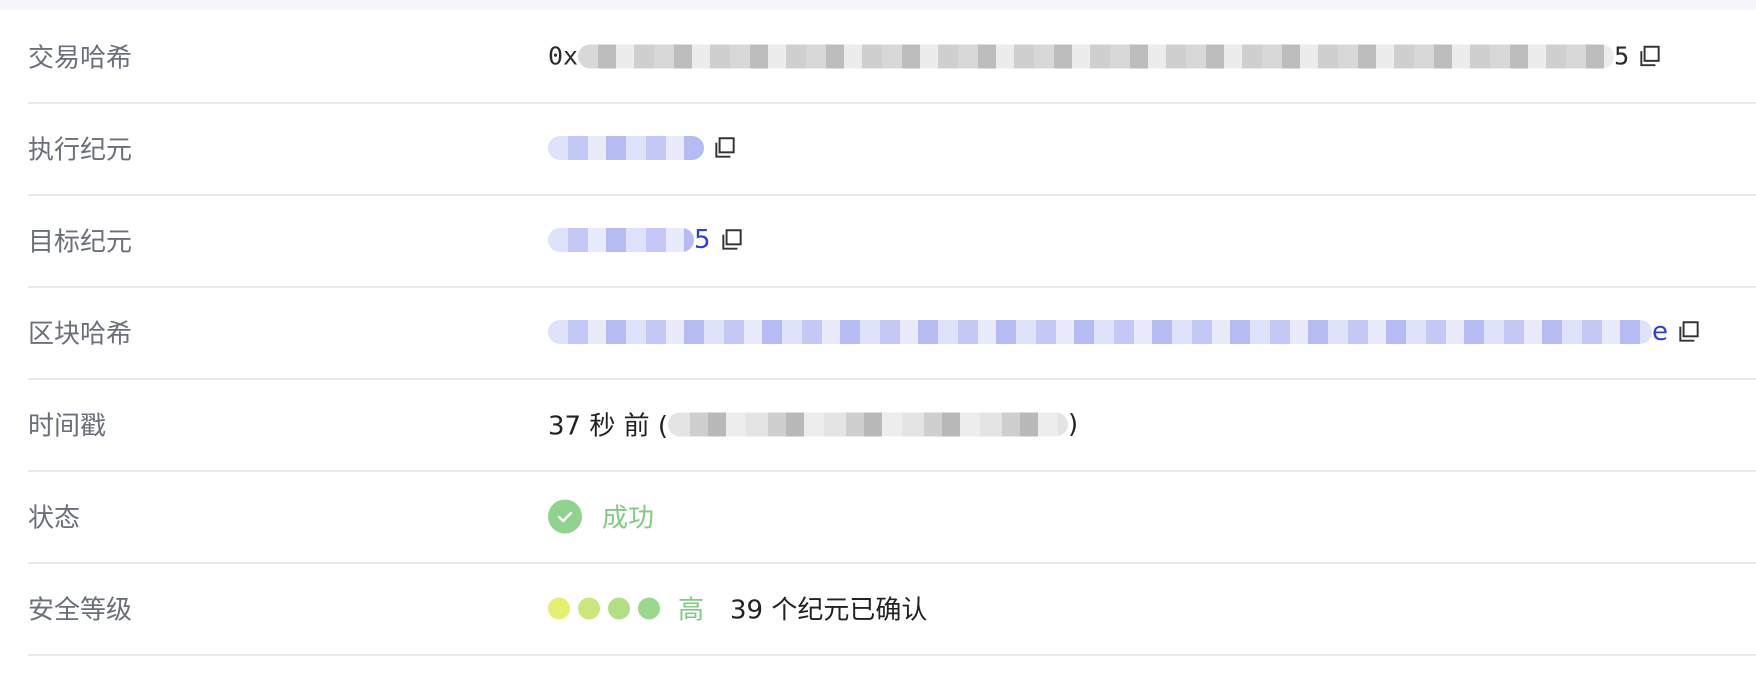  I want to click on row-transaction-hash: 交易哈希 0x 5, so click(892, 57).